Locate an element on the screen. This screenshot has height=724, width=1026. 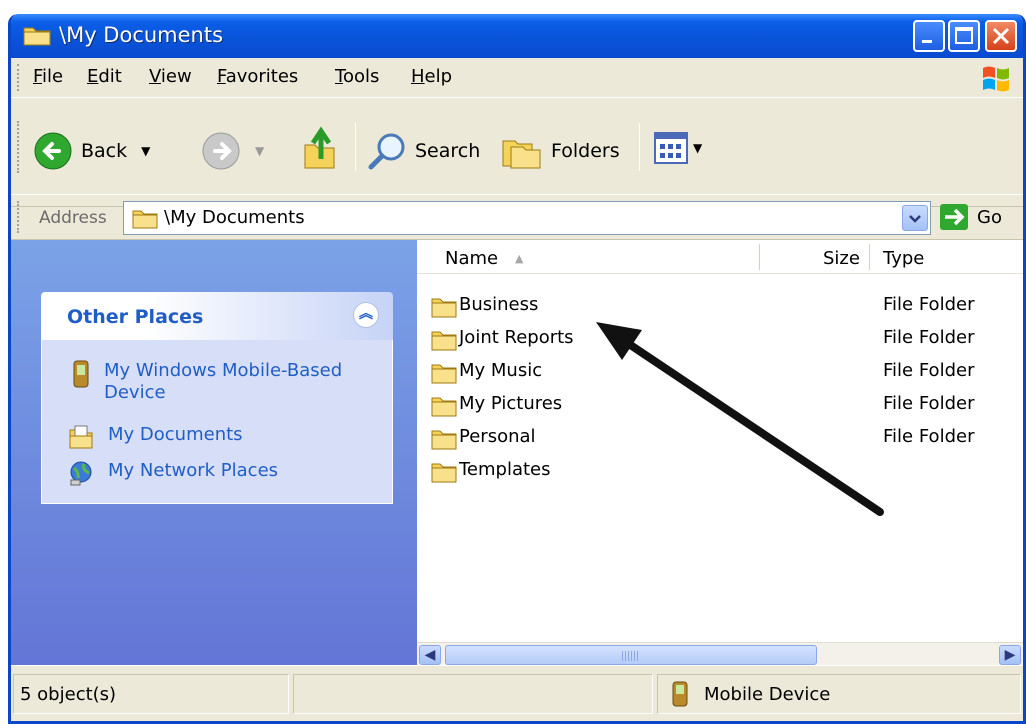
up-folder-icon is located at coordinates (319, 147).